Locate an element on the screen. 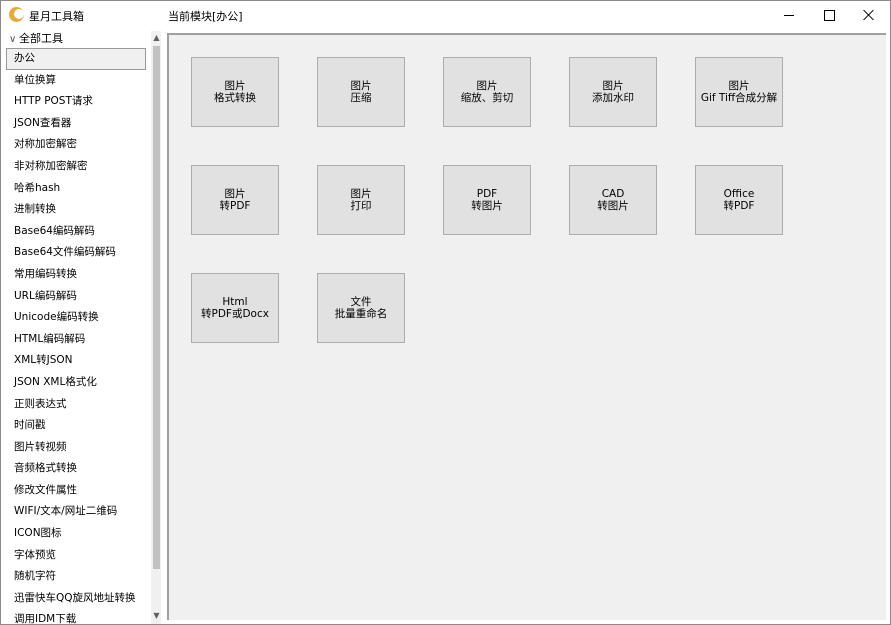 The image size is (891, 625). tool-label-line2: 缩放、剪切 is located at coordinates (487, 98).